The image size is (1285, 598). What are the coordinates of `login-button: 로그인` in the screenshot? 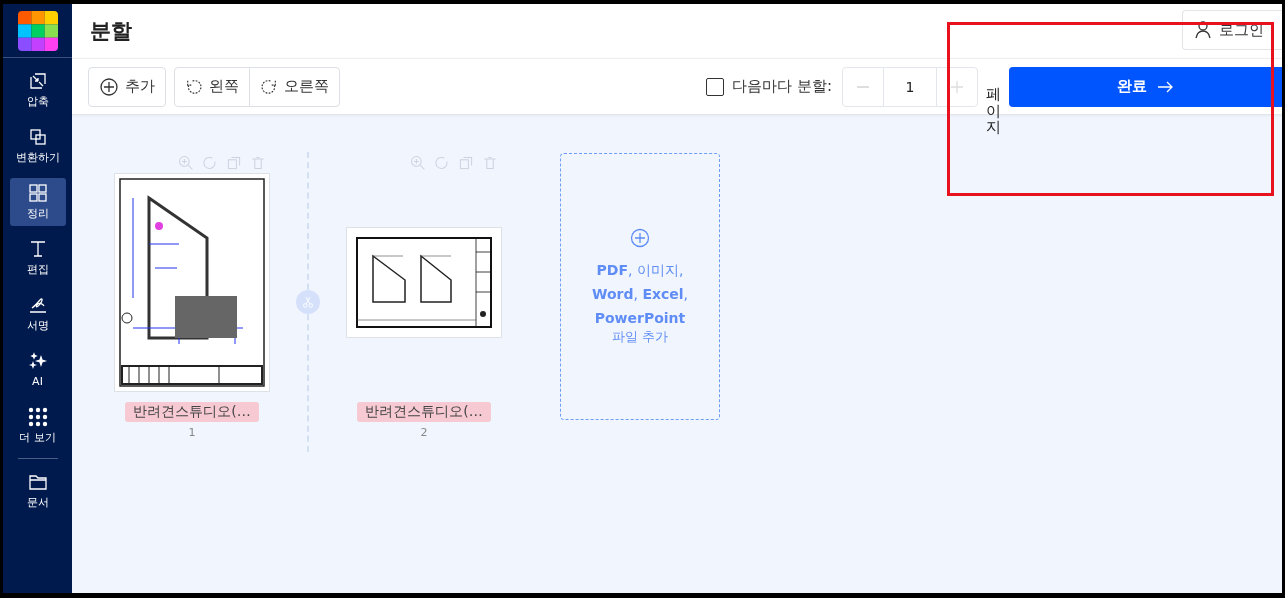 It's located at (1232, 30).